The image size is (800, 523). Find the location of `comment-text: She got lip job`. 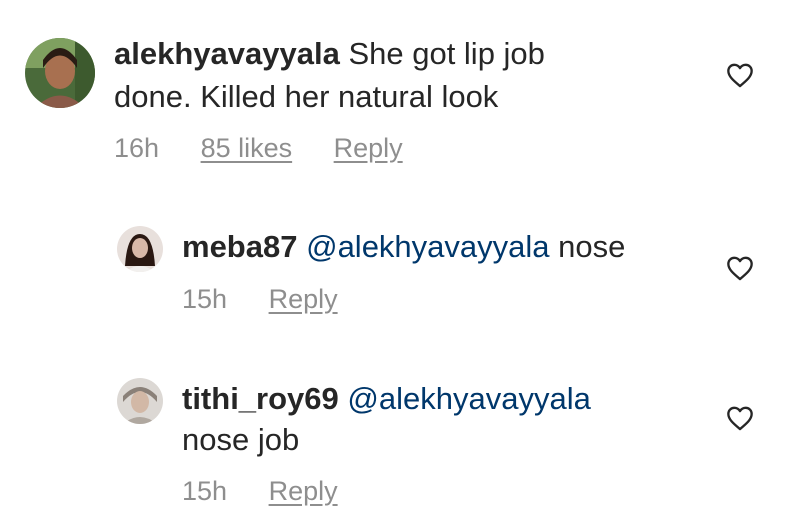

comment-text: She got lip job is located at coordinates (446, 53).